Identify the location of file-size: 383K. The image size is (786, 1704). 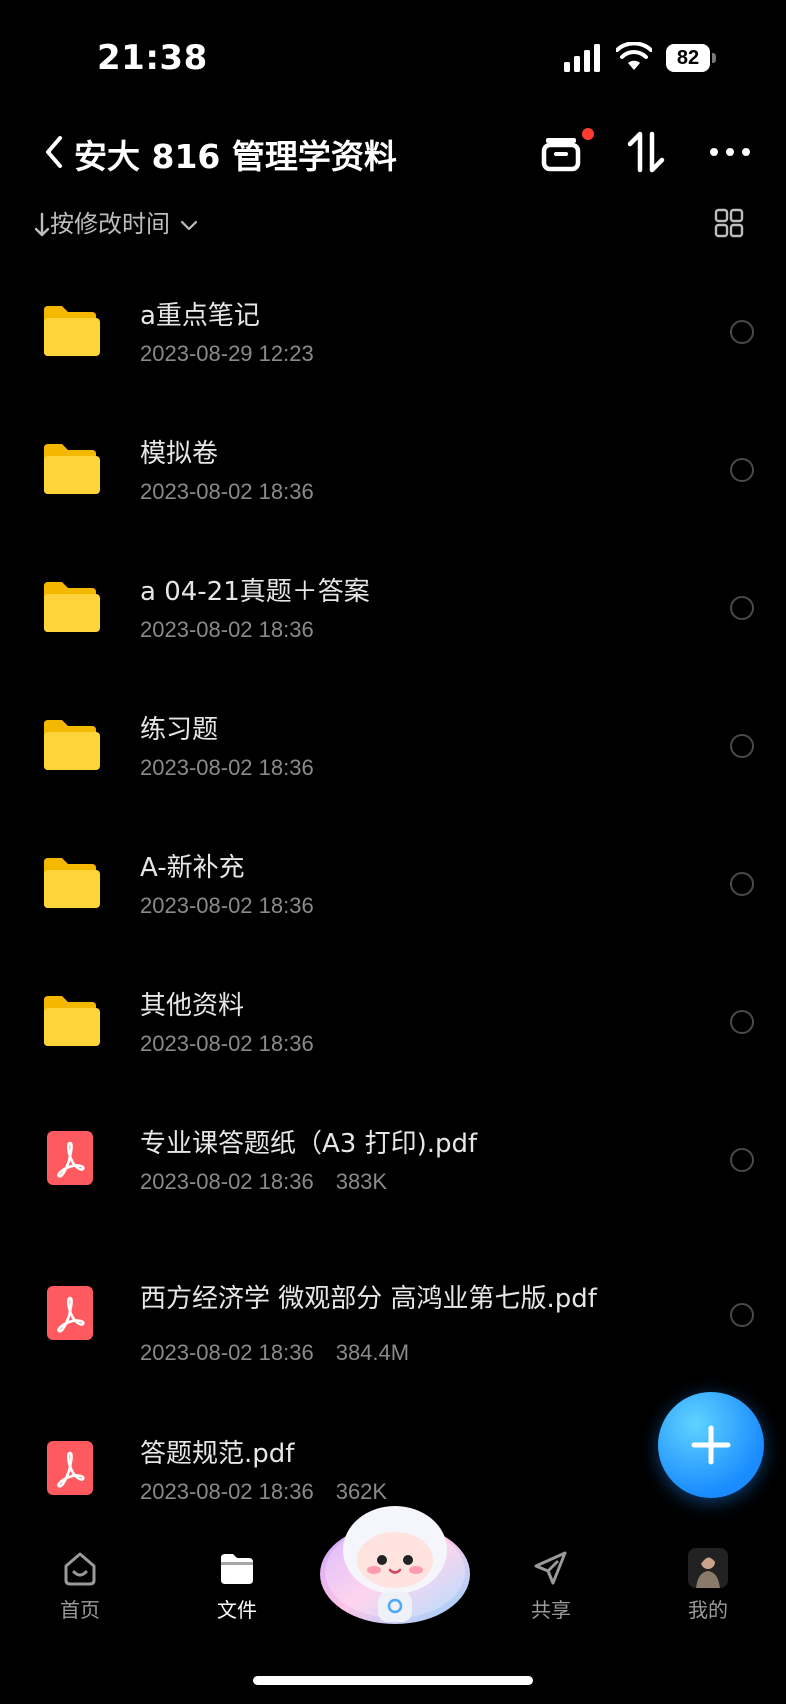
(361, 1181).